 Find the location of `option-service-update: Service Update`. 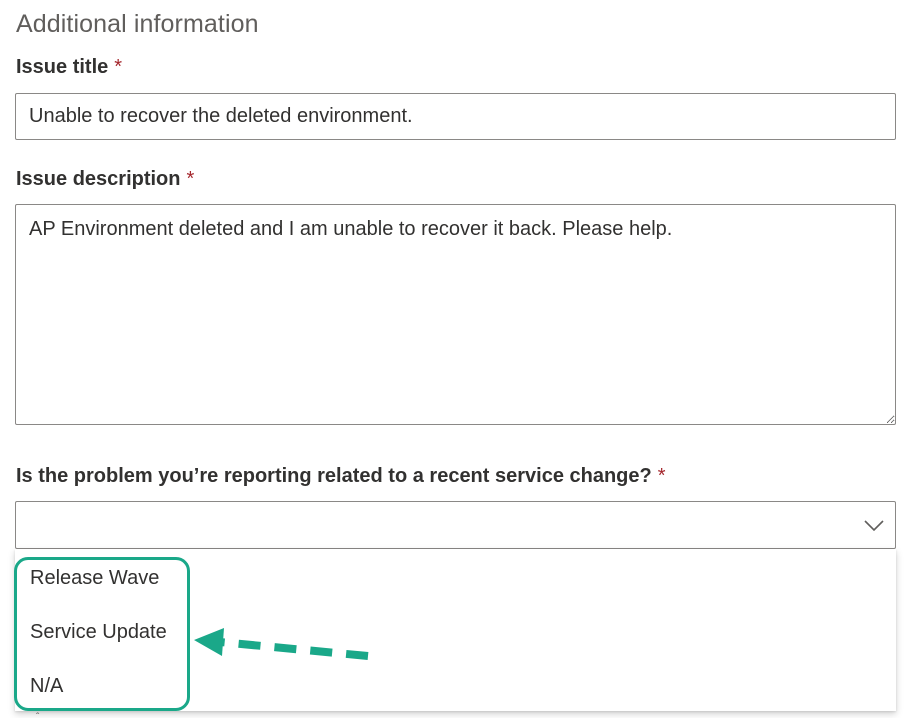

option-service-update: Service Update is located at coordinates (98, 632).